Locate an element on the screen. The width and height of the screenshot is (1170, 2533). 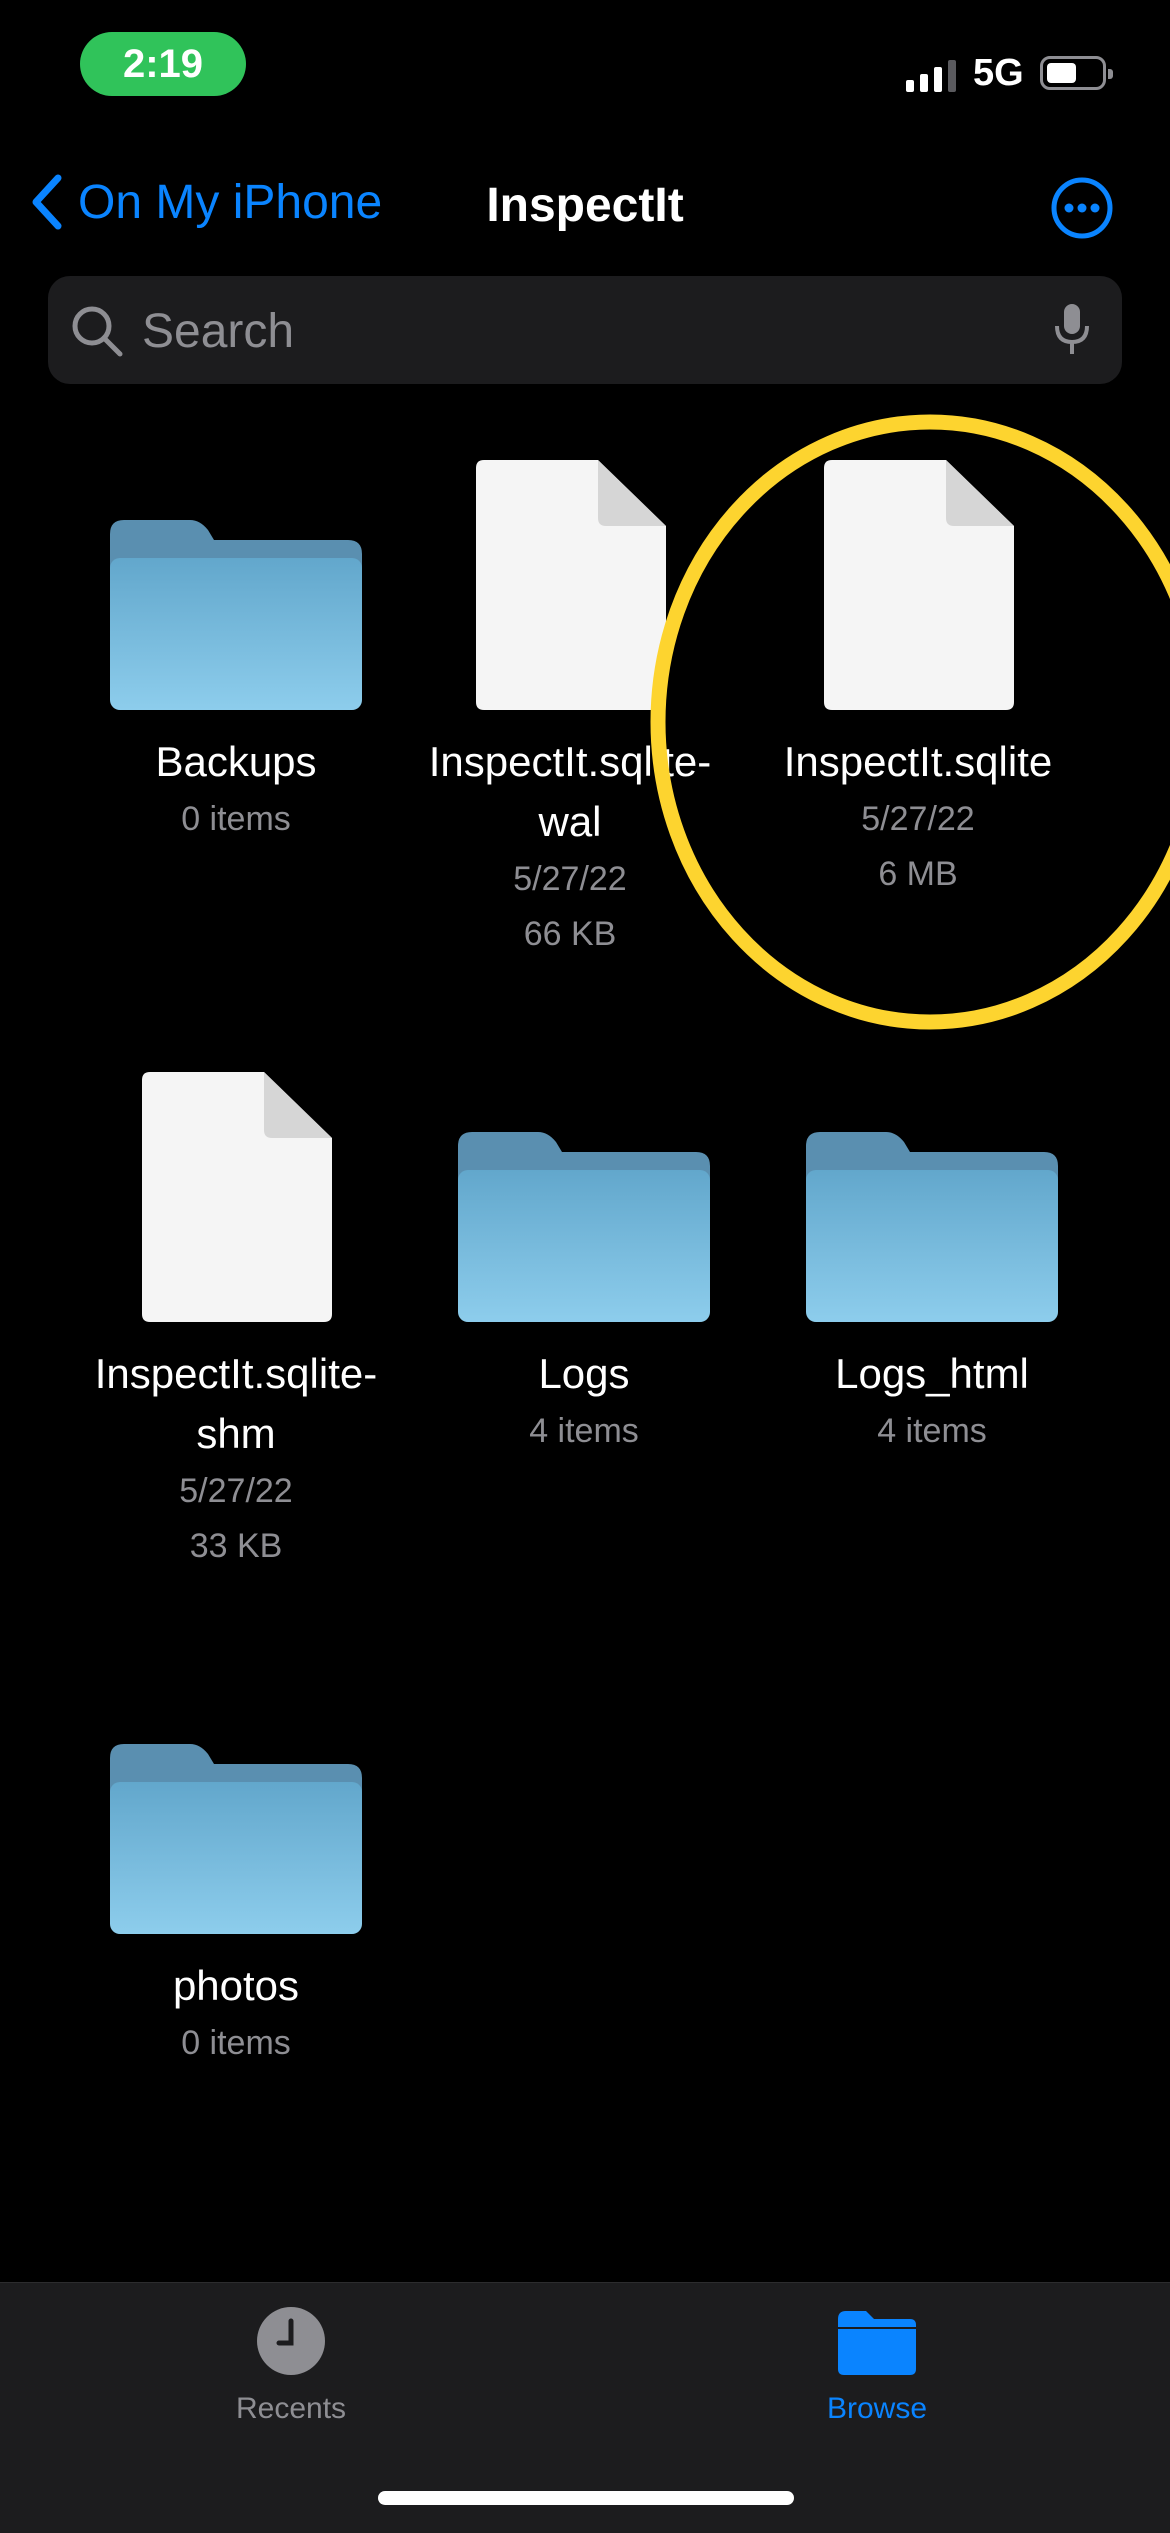
item-name: Logs_html is located at coordinates (932, 1373).